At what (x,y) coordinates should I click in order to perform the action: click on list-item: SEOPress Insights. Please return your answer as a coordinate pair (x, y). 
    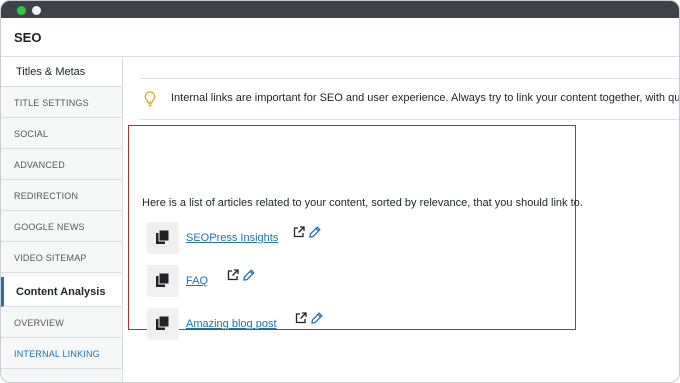
    Looking at the image, I should click on (347, 238).